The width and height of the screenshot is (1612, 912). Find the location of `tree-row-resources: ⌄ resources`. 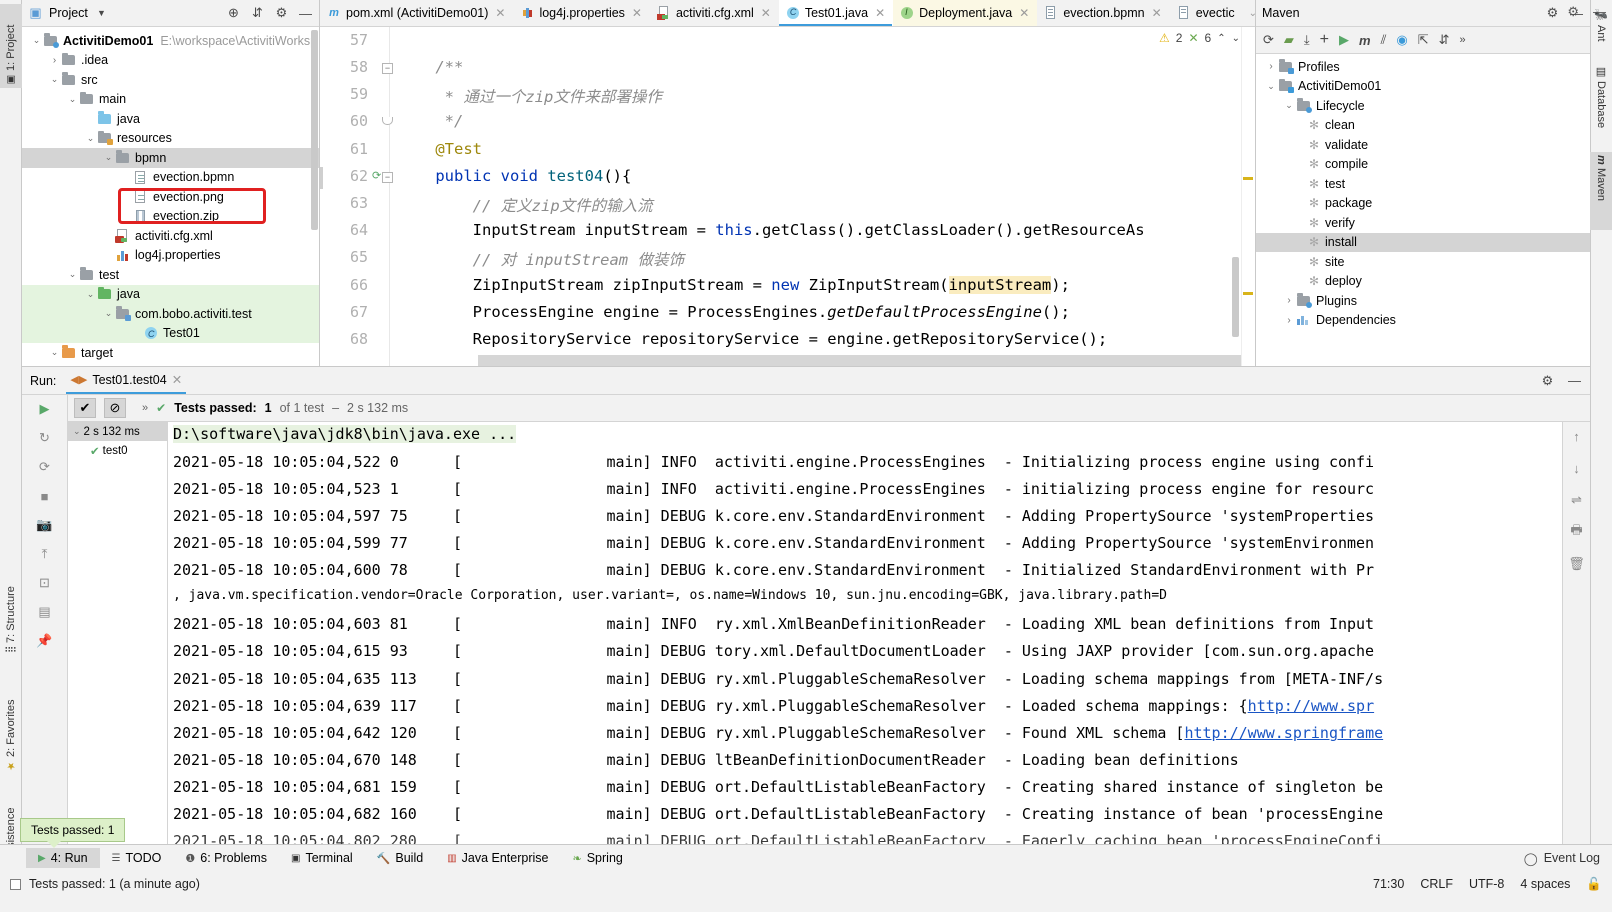

tree-row-resources: ⌄ resources is located at coordinates (170, 139).